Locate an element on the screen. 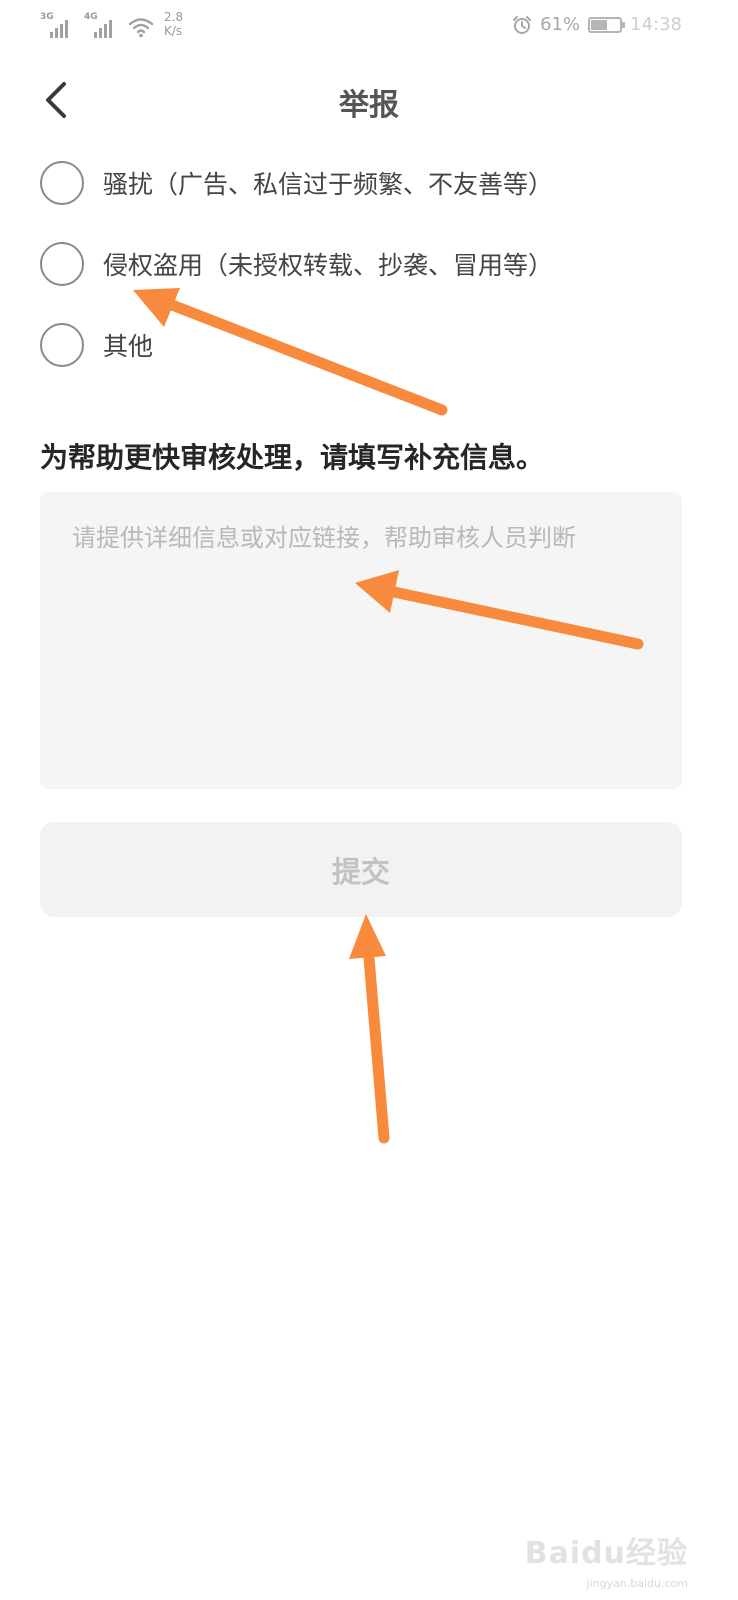  battery-percent: 61% is located at coordinates (560, 24).